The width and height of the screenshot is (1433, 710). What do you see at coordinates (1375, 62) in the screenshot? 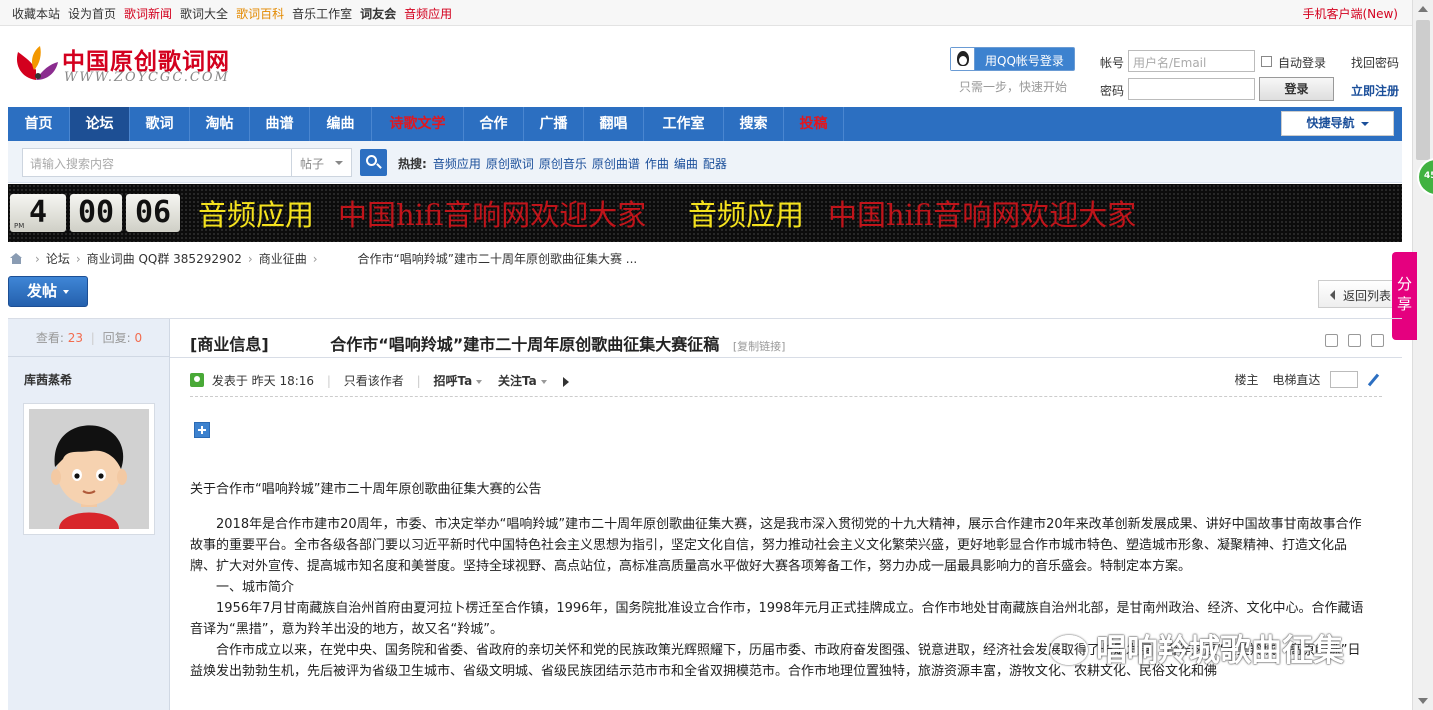
I see `find-password-link: 找回密码` at bounding box center [1375, 62].